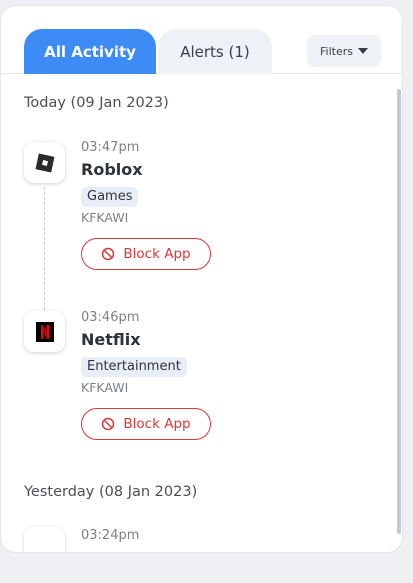 Image resolution: width=413 pixels, height=583 pixels. What do you see at coordinates (96, 103) in the screenshot?
I see `date-header-today: Today (09 Jan 2023)` at bounding box center [96, 103].